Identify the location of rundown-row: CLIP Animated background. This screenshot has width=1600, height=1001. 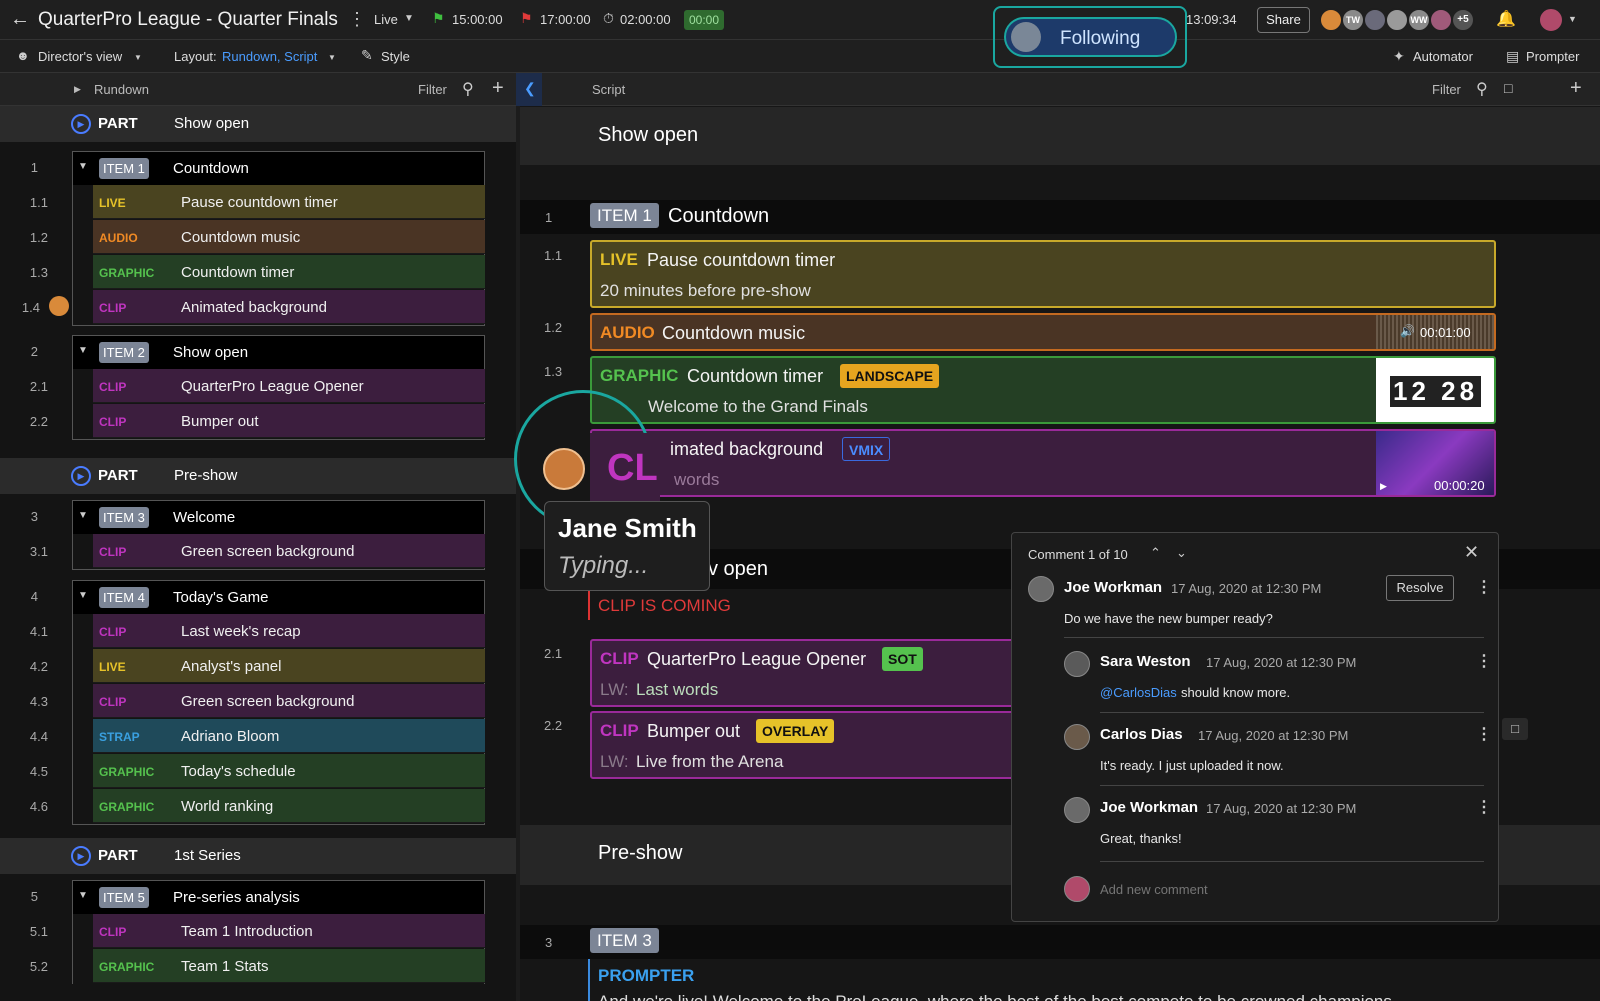
(278, 307).